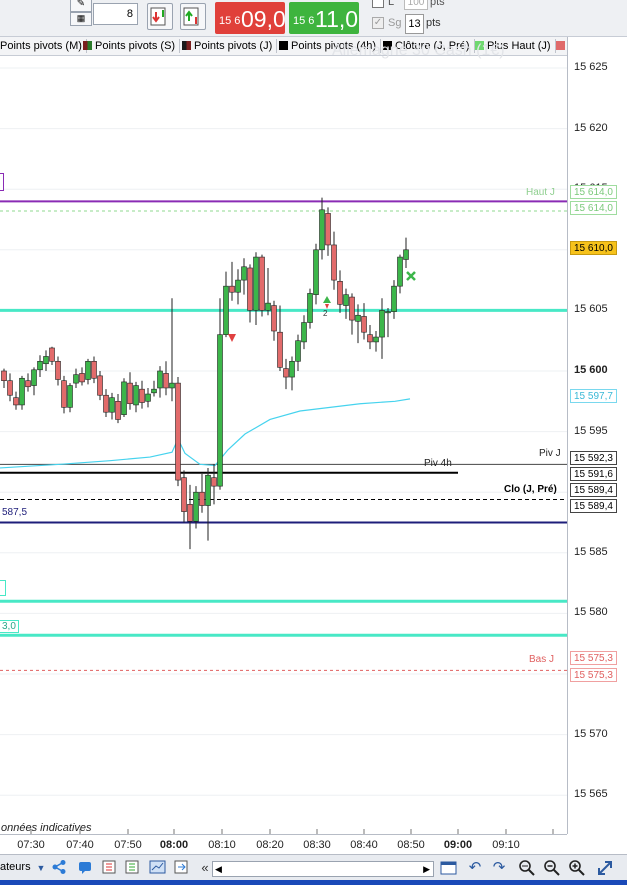 Image resolution: width=627 pixels, height=885 pixels. What do you see at coordinates (414, 24) in the screenshot?
I see `stop-input: 13` at bounding box center [414, 24].